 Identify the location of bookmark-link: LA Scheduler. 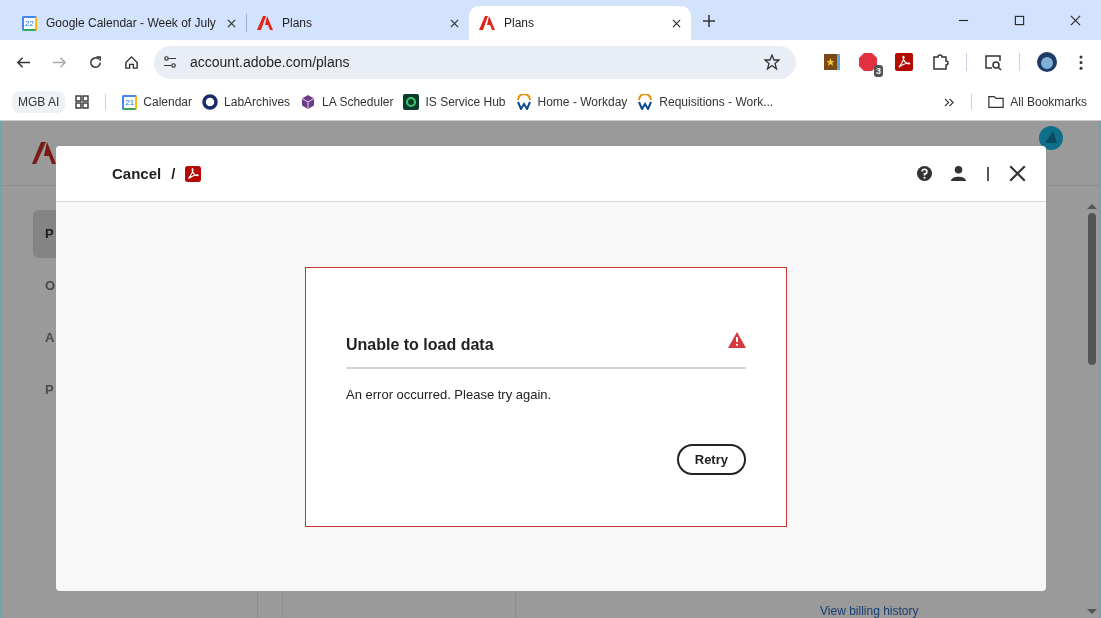
(347, 102).